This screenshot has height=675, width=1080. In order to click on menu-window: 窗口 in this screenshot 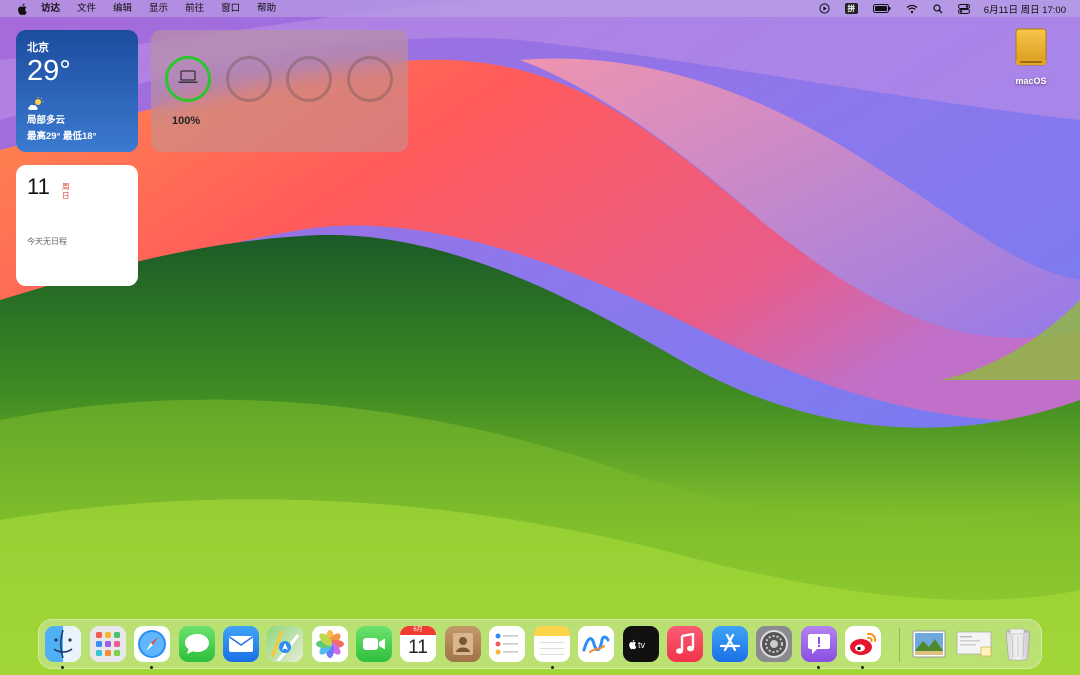, I will do `click(230, 8)`.